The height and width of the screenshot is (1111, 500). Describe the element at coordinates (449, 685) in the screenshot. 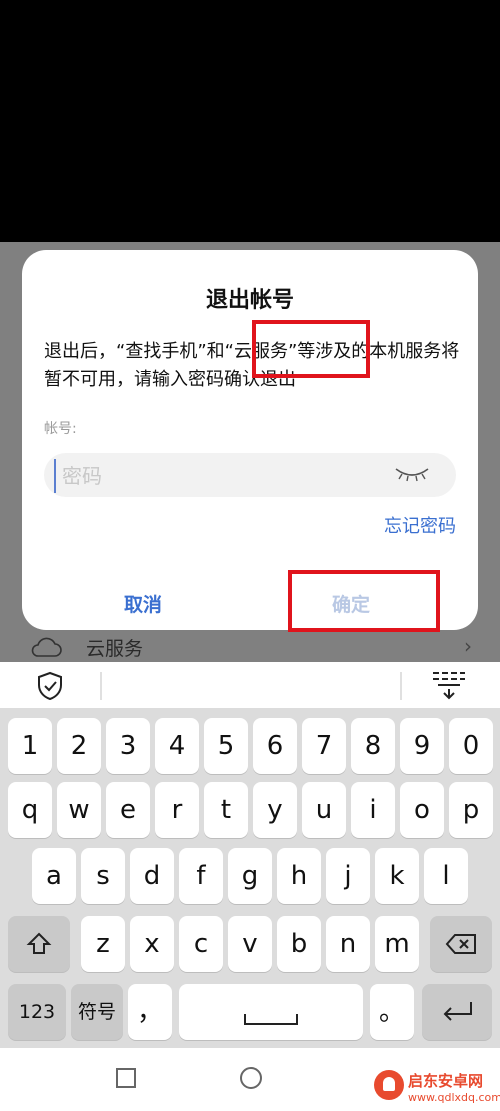

I see `keyboard-collapse-icon` at that location.